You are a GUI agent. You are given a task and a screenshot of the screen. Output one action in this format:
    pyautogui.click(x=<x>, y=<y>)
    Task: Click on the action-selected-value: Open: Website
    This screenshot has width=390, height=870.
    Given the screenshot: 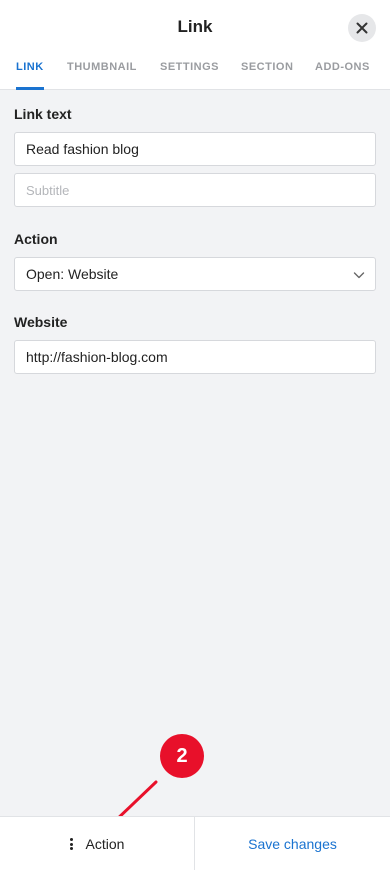 What is the action you would take?
    pyautogui.click(x=72, y=274)
    